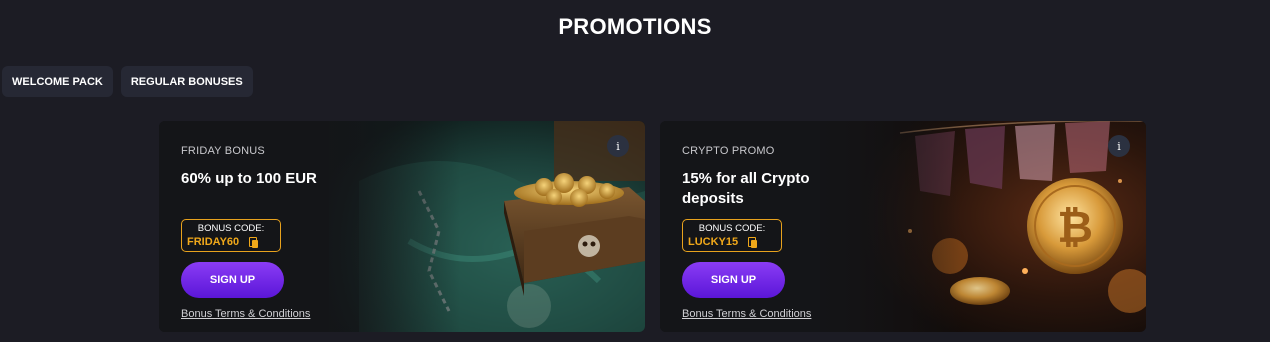 The image size is (1270, 342). What do you see at coordinates (213, 242) in the screenshot?
I see `bonus-code-value: FRIDAY60` at bounding box center [213, 242].